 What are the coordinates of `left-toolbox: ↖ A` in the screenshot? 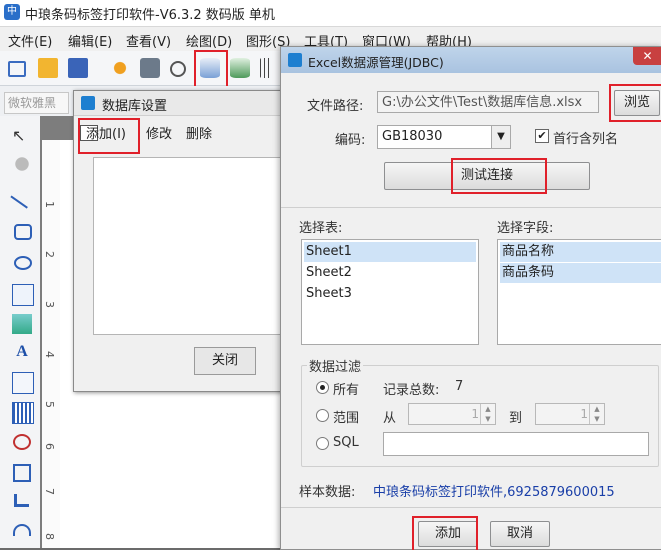 It's located at (20, 332).